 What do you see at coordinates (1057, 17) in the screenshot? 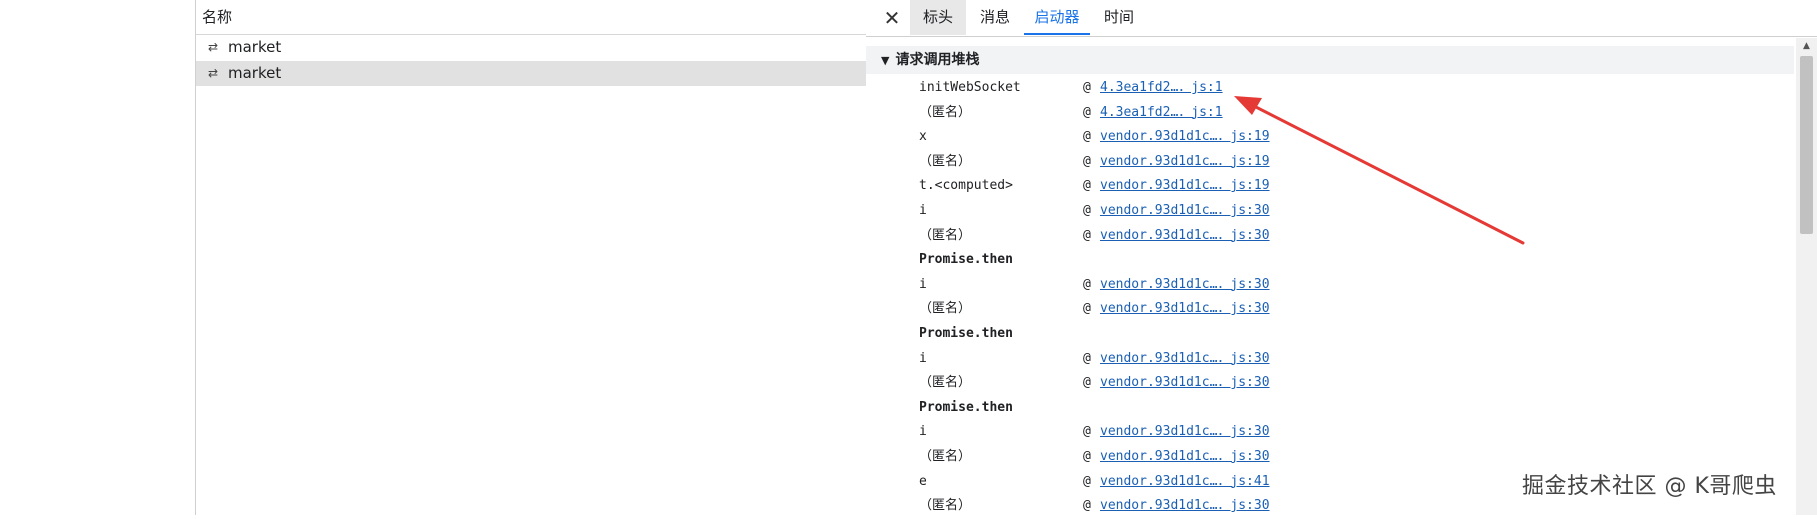
I see `tab-initiator: 启动器` at bounding box center [1057, 17].